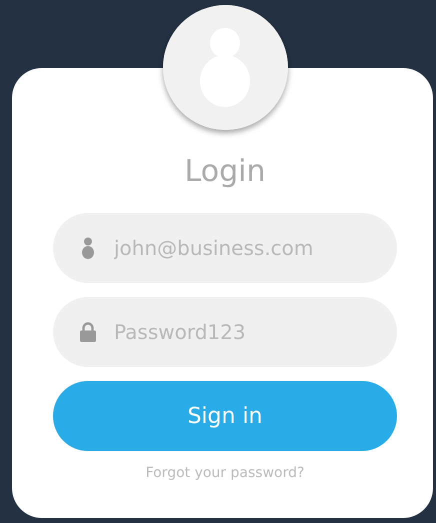  What do you see at coordinates (225, 172) in the screenshot?
I see `login-title: Login` at bounding box center [225, 172].